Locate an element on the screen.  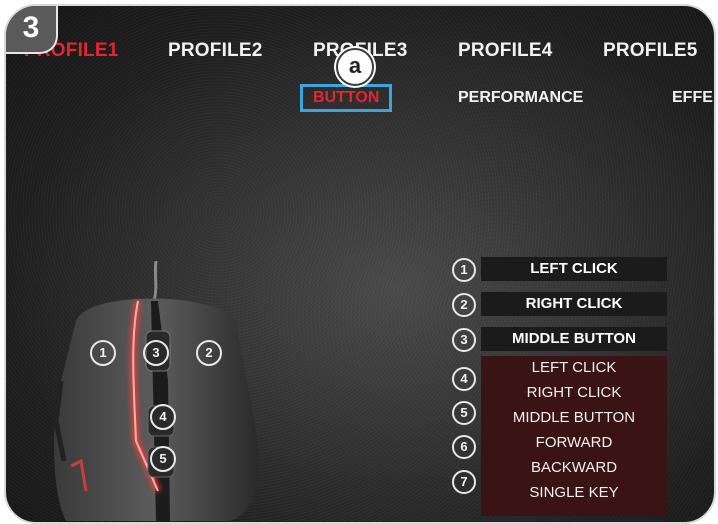
tab-profile-2: PROFILE2 is located at coordinates (215, 51).